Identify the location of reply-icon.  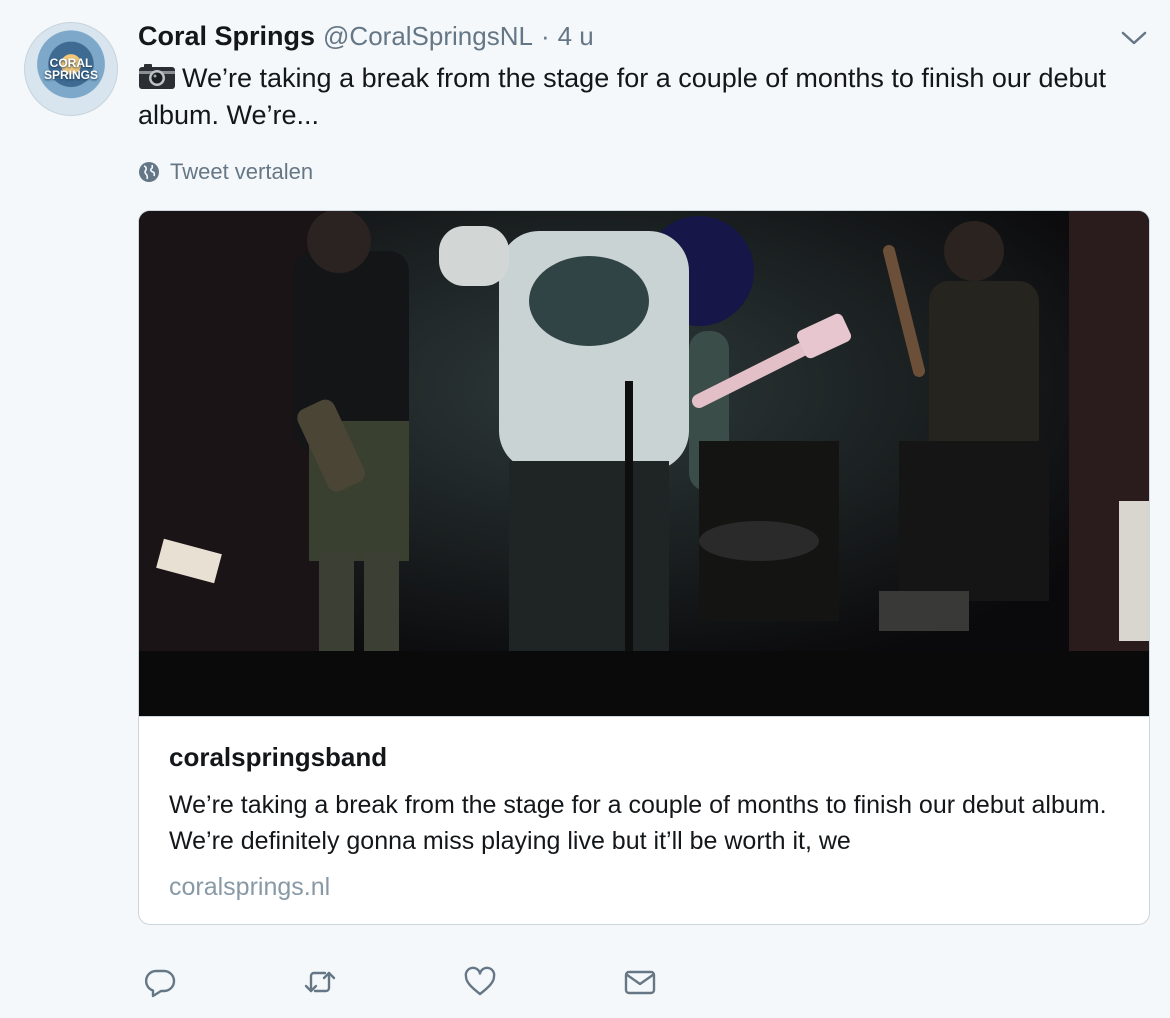
(160, 983).